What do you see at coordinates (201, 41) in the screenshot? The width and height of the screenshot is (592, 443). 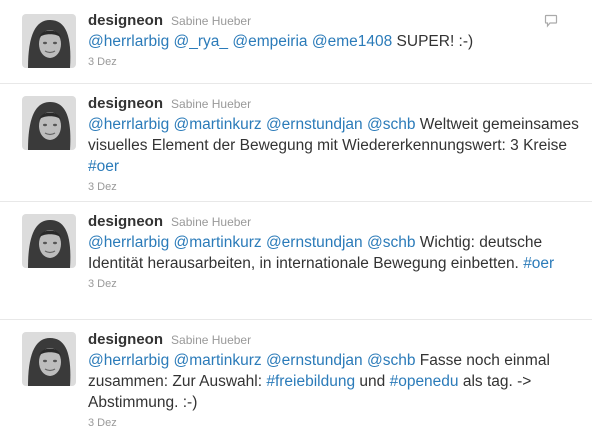 I see `mention-link: @_rya_` at bounding box center [201, 41].